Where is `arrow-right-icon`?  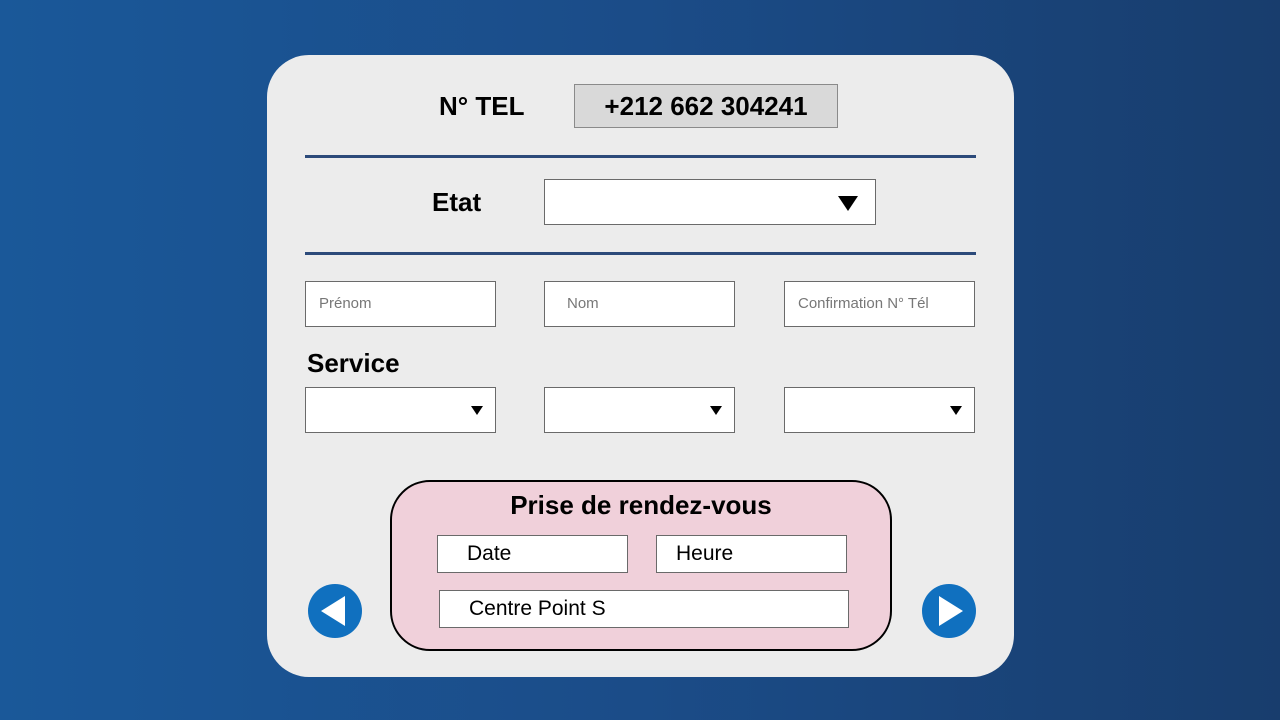 arrow-right-icon is located at coordinates (951, 611).